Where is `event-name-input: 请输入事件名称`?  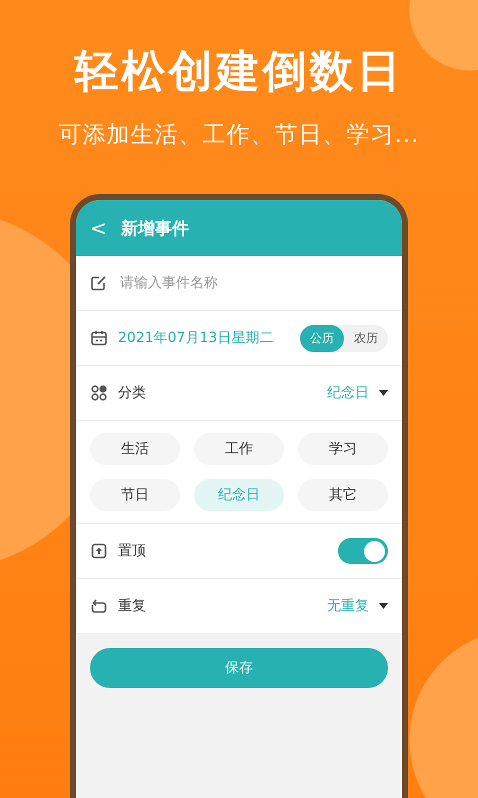
event-name-input: 请输入事件名称 is located at coordinates (253, 283).